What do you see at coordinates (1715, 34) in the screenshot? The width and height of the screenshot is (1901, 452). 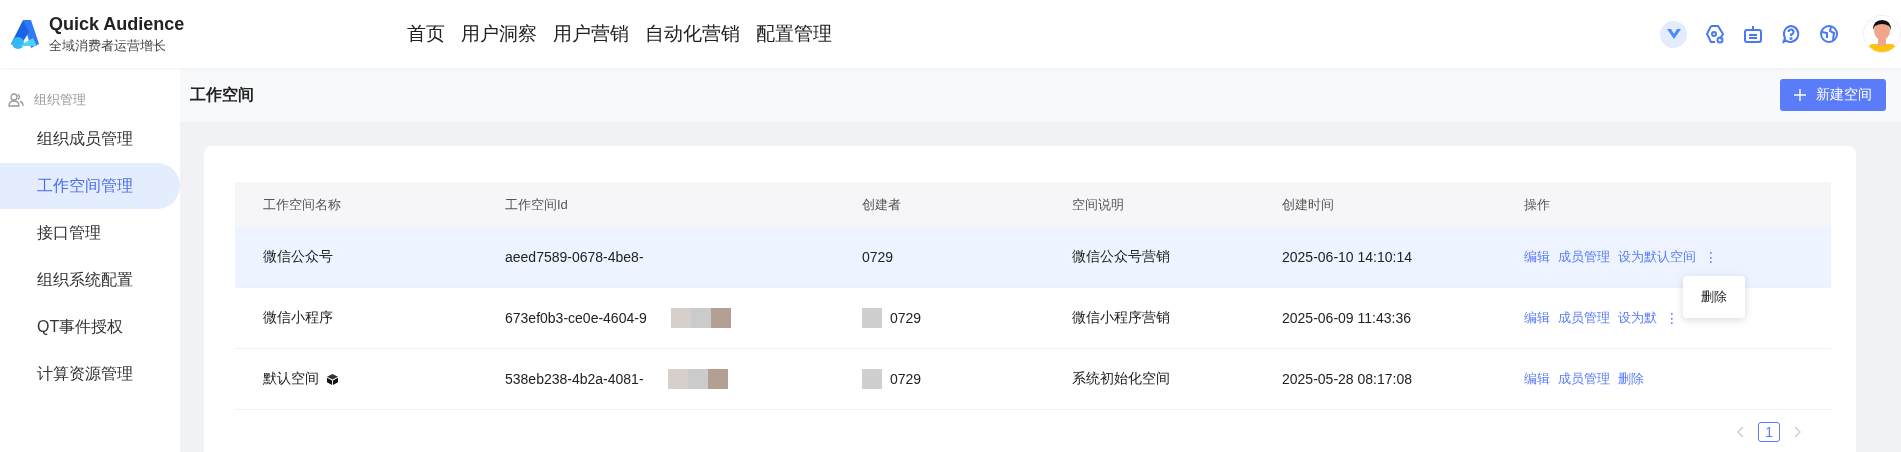 I see `hexagon-gear-icon` at bounding box center [1715, 34].